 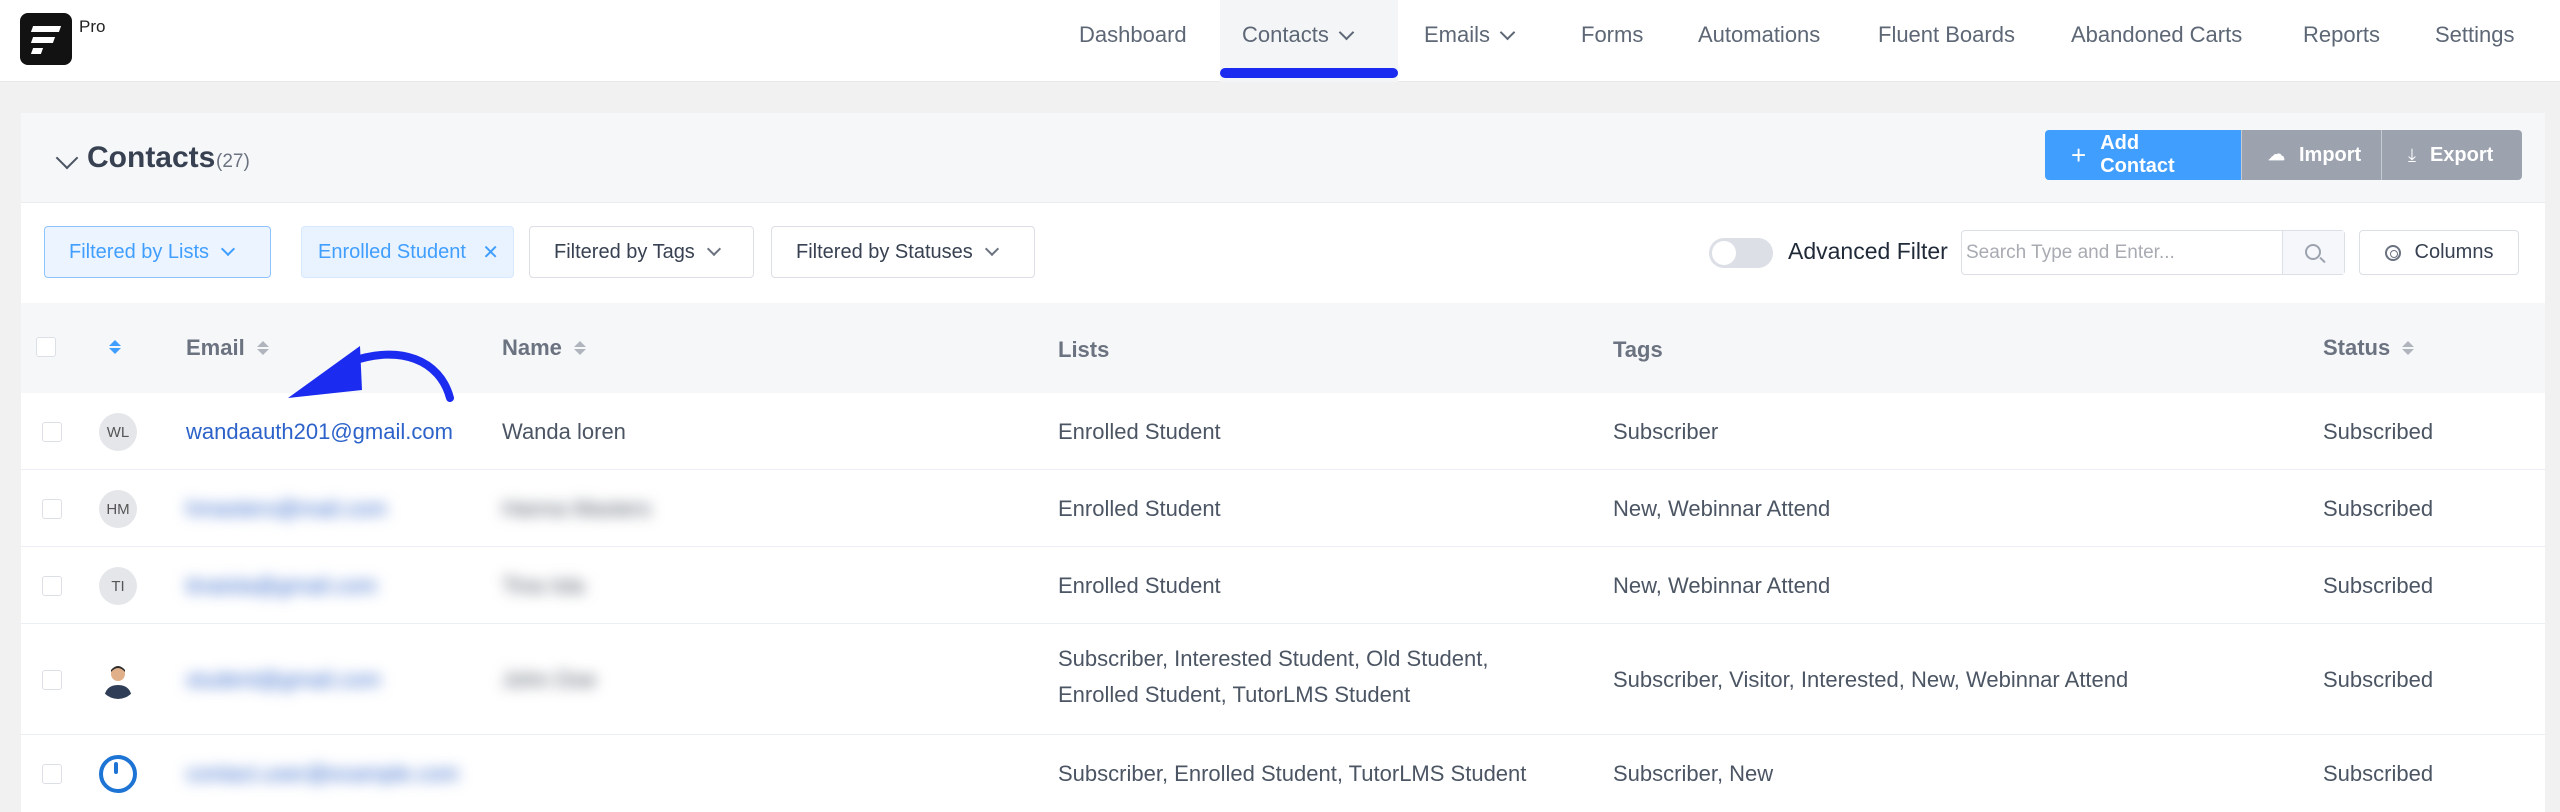 What do you see at coordinates (2330, 154) in the screenshot?
I see `button-label: Import` at bounding box center [2330, 154].